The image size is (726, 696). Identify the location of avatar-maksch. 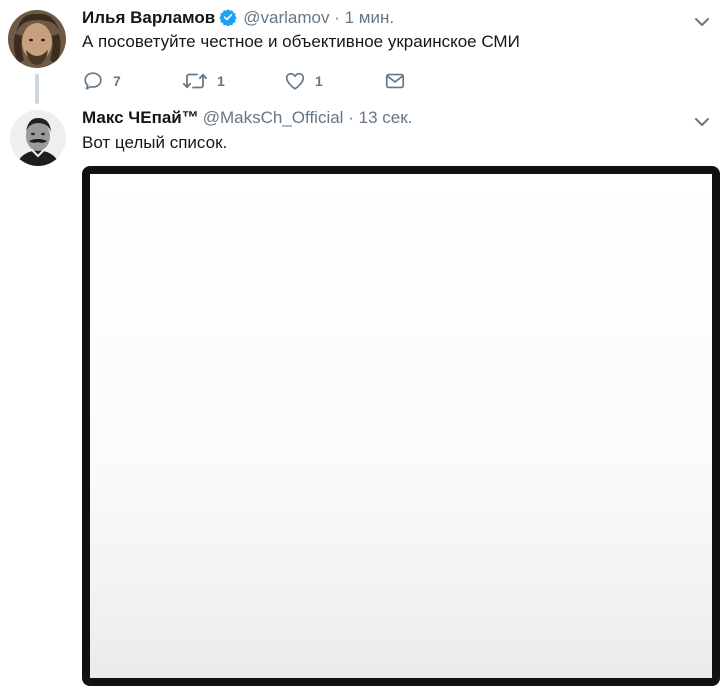
(38, 138).